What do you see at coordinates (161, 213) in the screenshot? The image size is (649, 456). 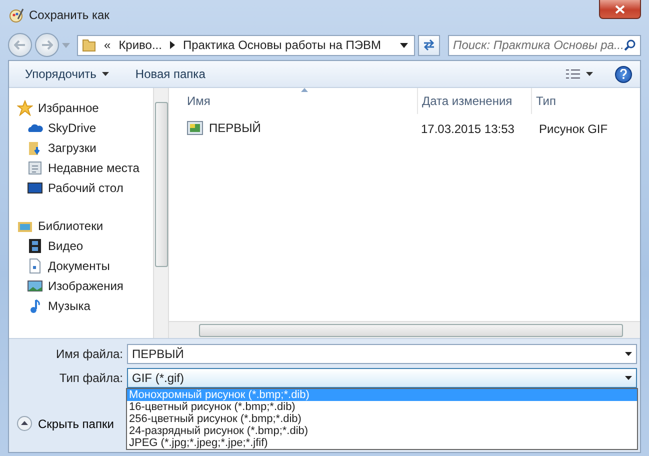 I see `vertical-scrollbar` at bounding box center [161, 213].